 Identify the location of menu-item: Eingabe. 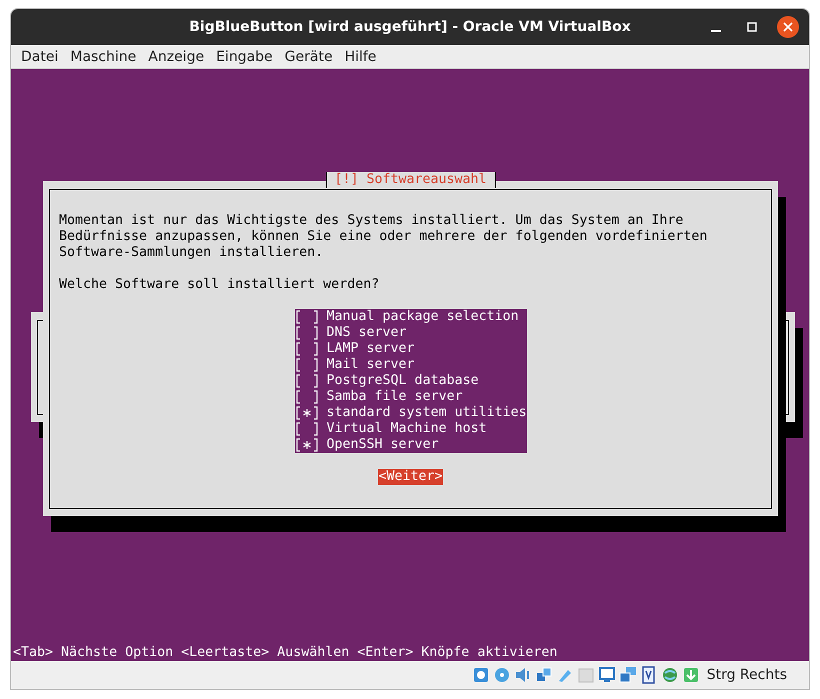
(244, 56).